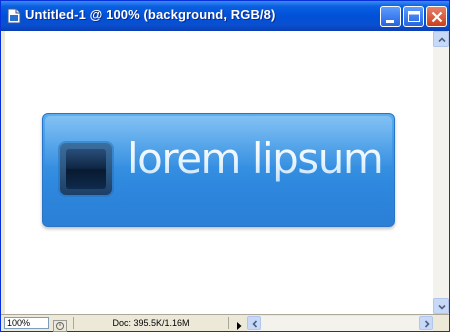 The image size is (450, 336). Describe the element at coordinates (60, 324) in the screenshot. I see `status-icon` at that location.